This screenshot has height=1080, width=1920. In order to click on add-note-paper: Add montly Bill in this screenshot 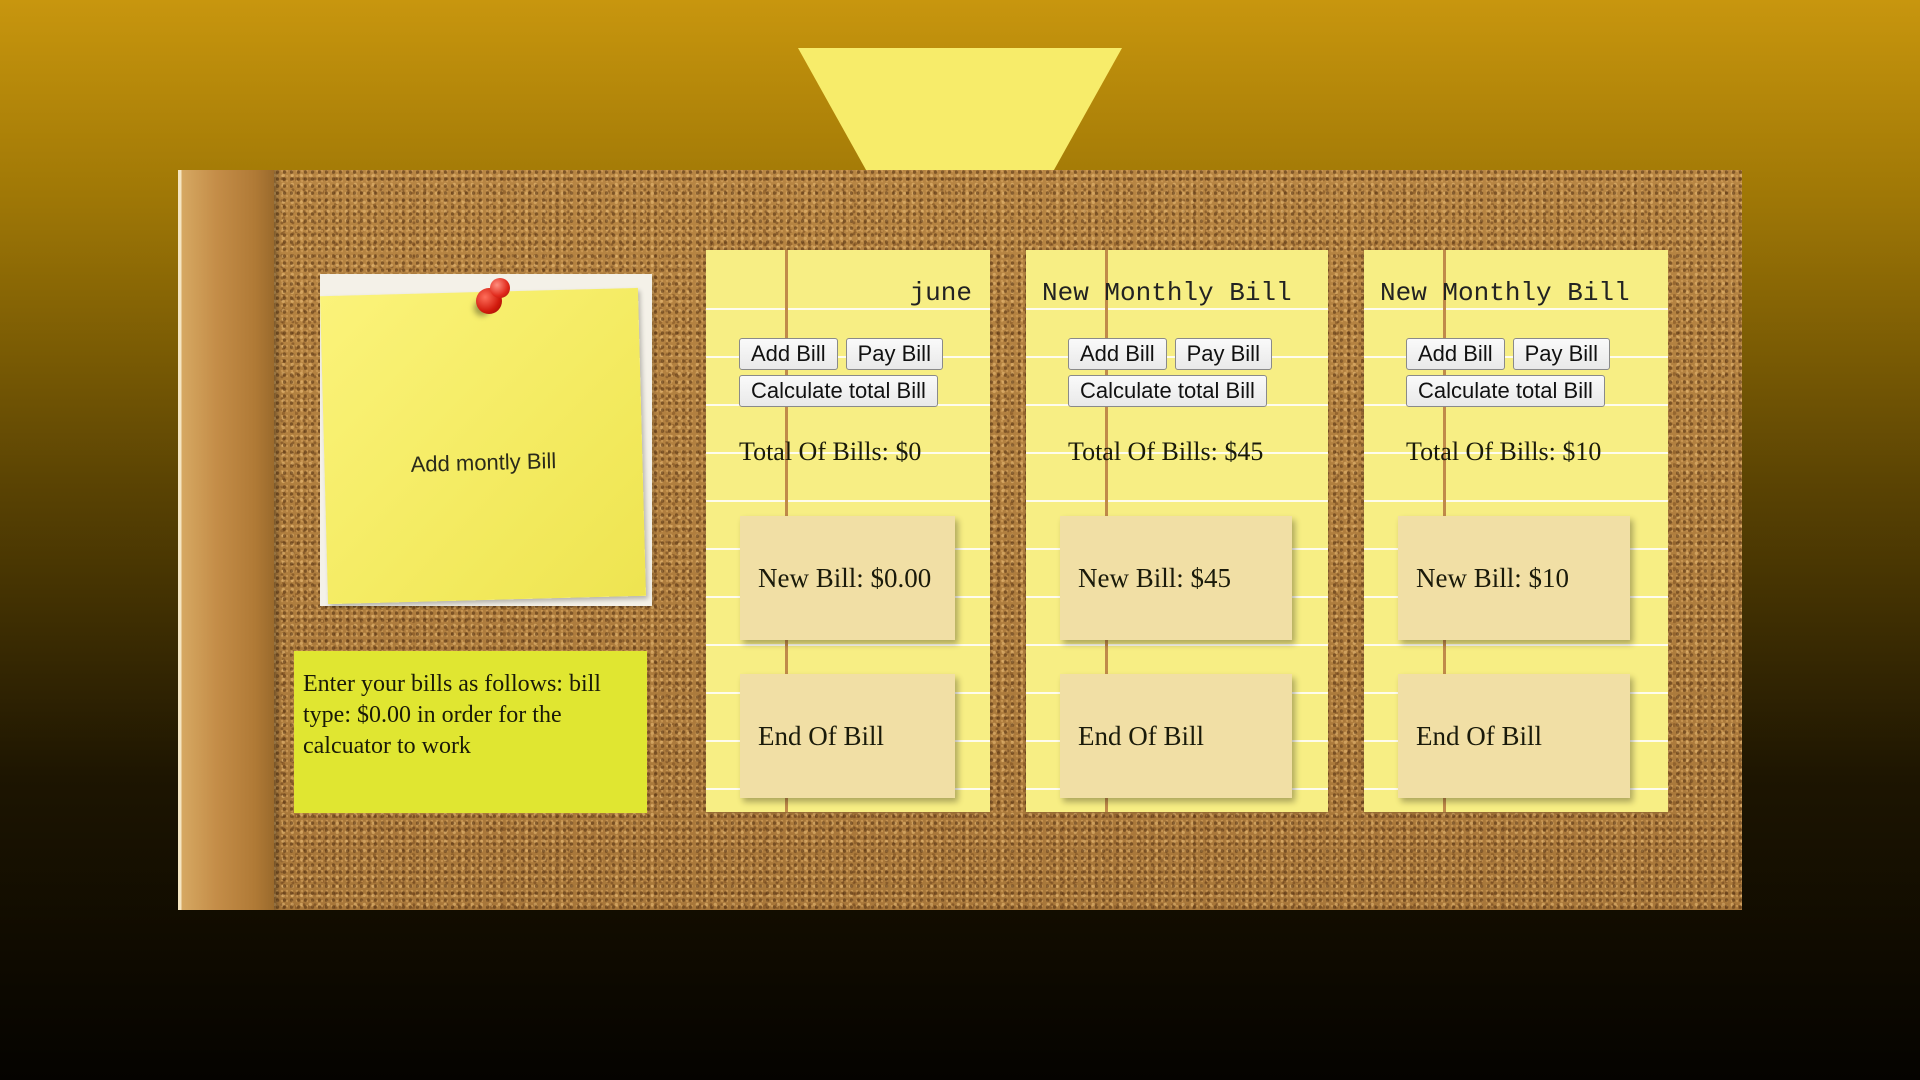, I will do `click(483, 446)`.